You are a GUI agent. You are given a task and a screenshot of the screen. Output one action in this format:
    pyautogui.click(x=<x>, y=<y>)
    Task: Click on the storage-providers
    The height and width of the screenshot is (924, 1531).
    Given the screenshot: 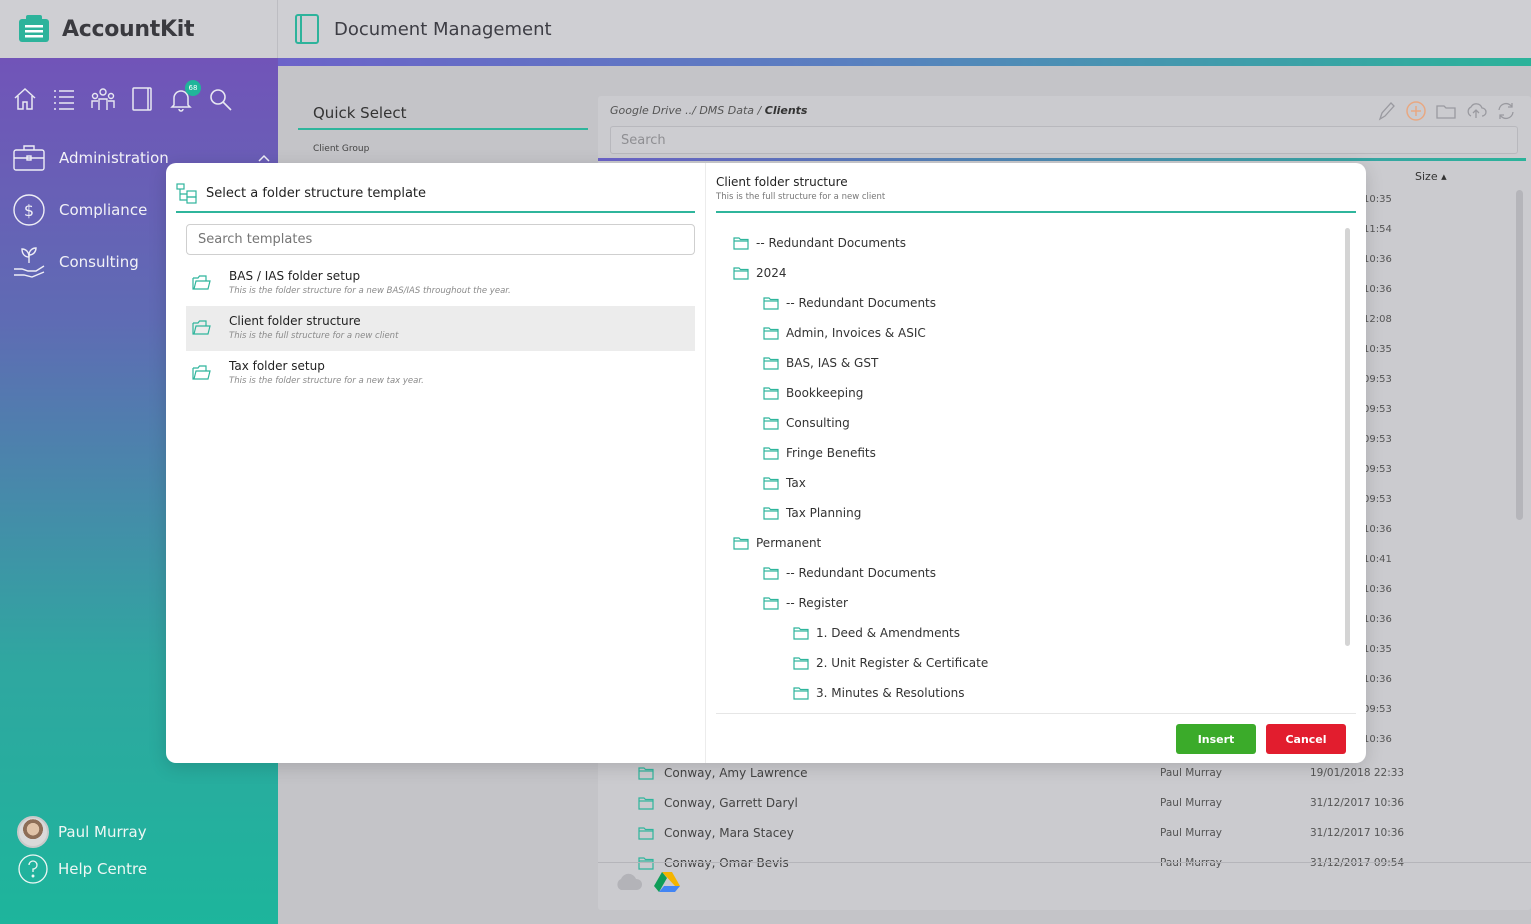 What is the action you would take?
    pyautogui.click(x=652, y=882)
    